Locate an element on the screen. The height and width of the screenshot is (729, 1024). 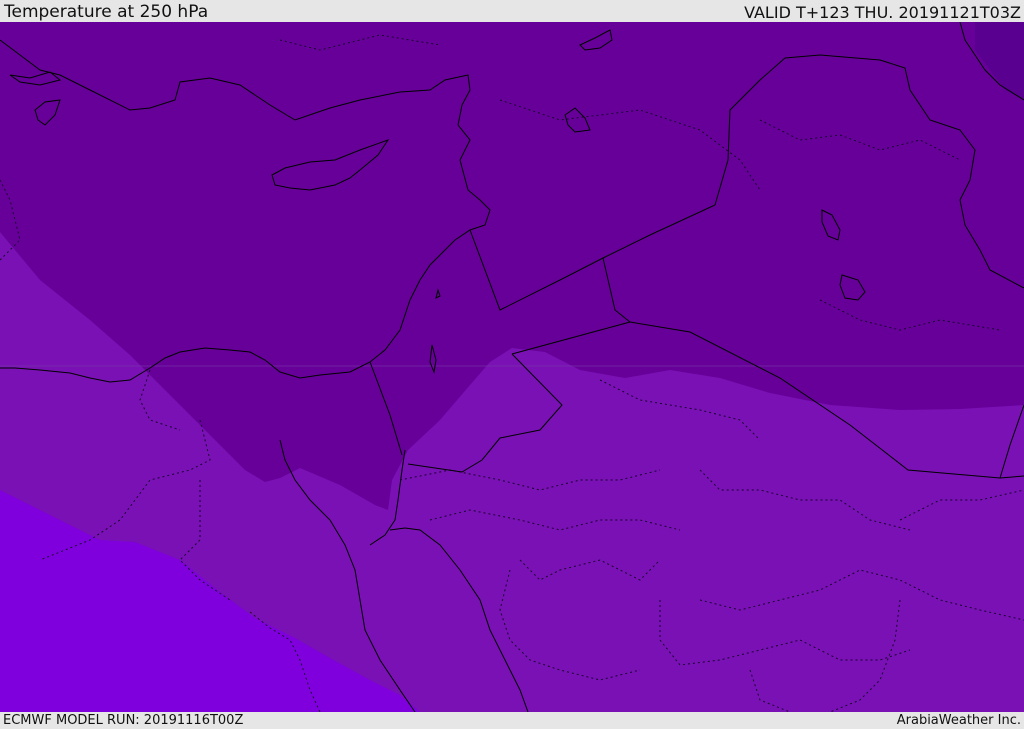
model-run: ECMWF MODEL RUN: 20191116T00Z is located at coordinates (123, 720).